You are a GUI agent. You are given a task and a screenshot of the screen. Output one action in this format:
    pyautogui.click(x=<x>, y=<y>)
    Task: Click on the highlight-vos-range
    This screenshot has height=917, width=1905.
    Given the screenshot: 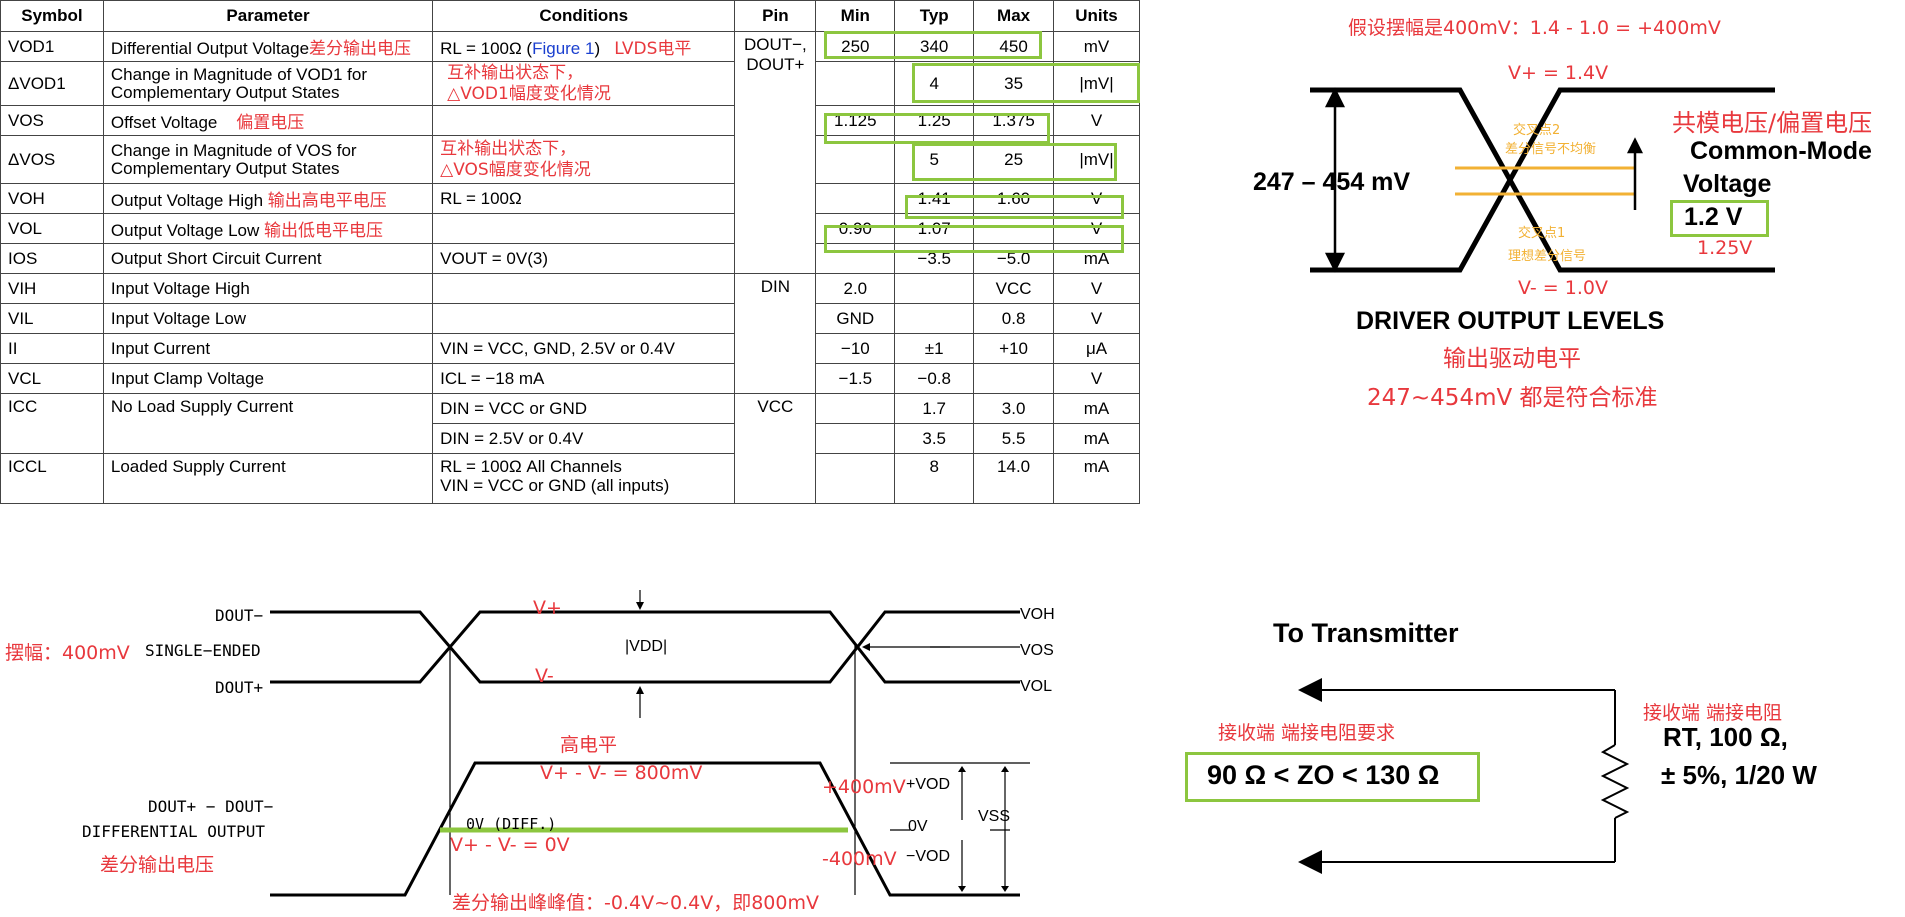 What is the action you would take?
    pyautogui.click(x=937, y=128)
    